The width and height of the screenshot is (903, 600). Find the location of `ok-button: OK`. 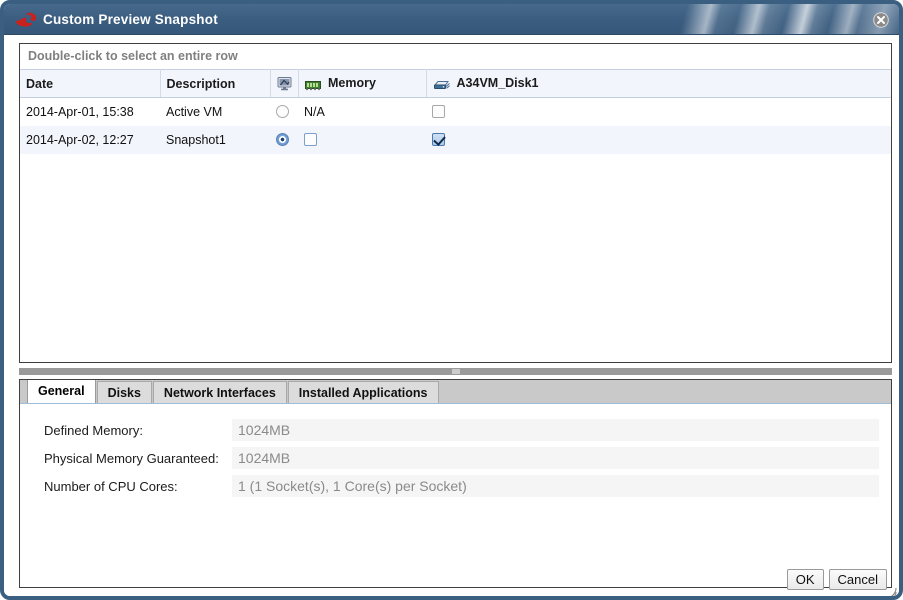

ok-button: OK is located at coordinates (805, 579).